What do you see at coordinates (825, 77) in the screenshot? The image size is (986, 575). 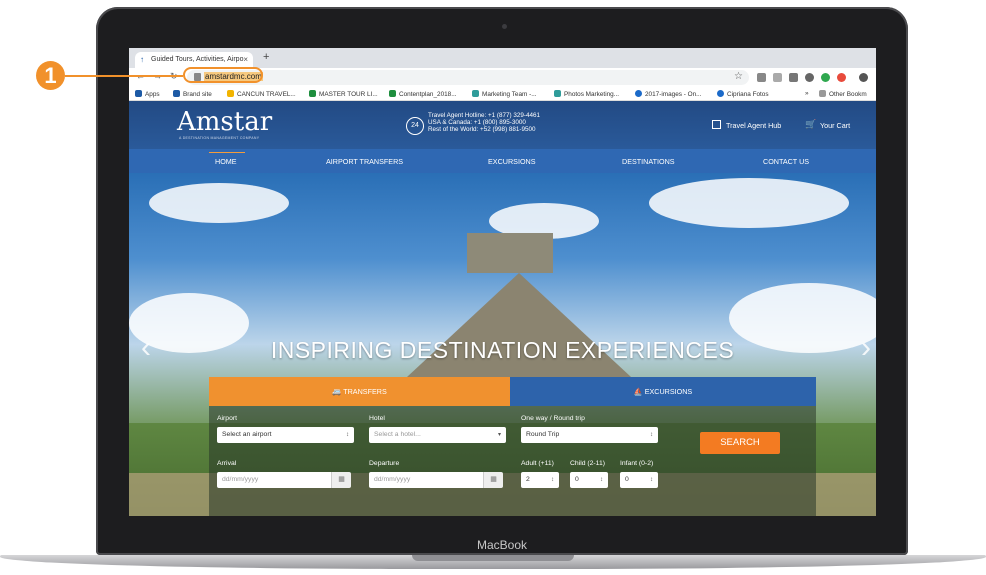 I see `green-extension-icon` at bounding box center [825, 77].